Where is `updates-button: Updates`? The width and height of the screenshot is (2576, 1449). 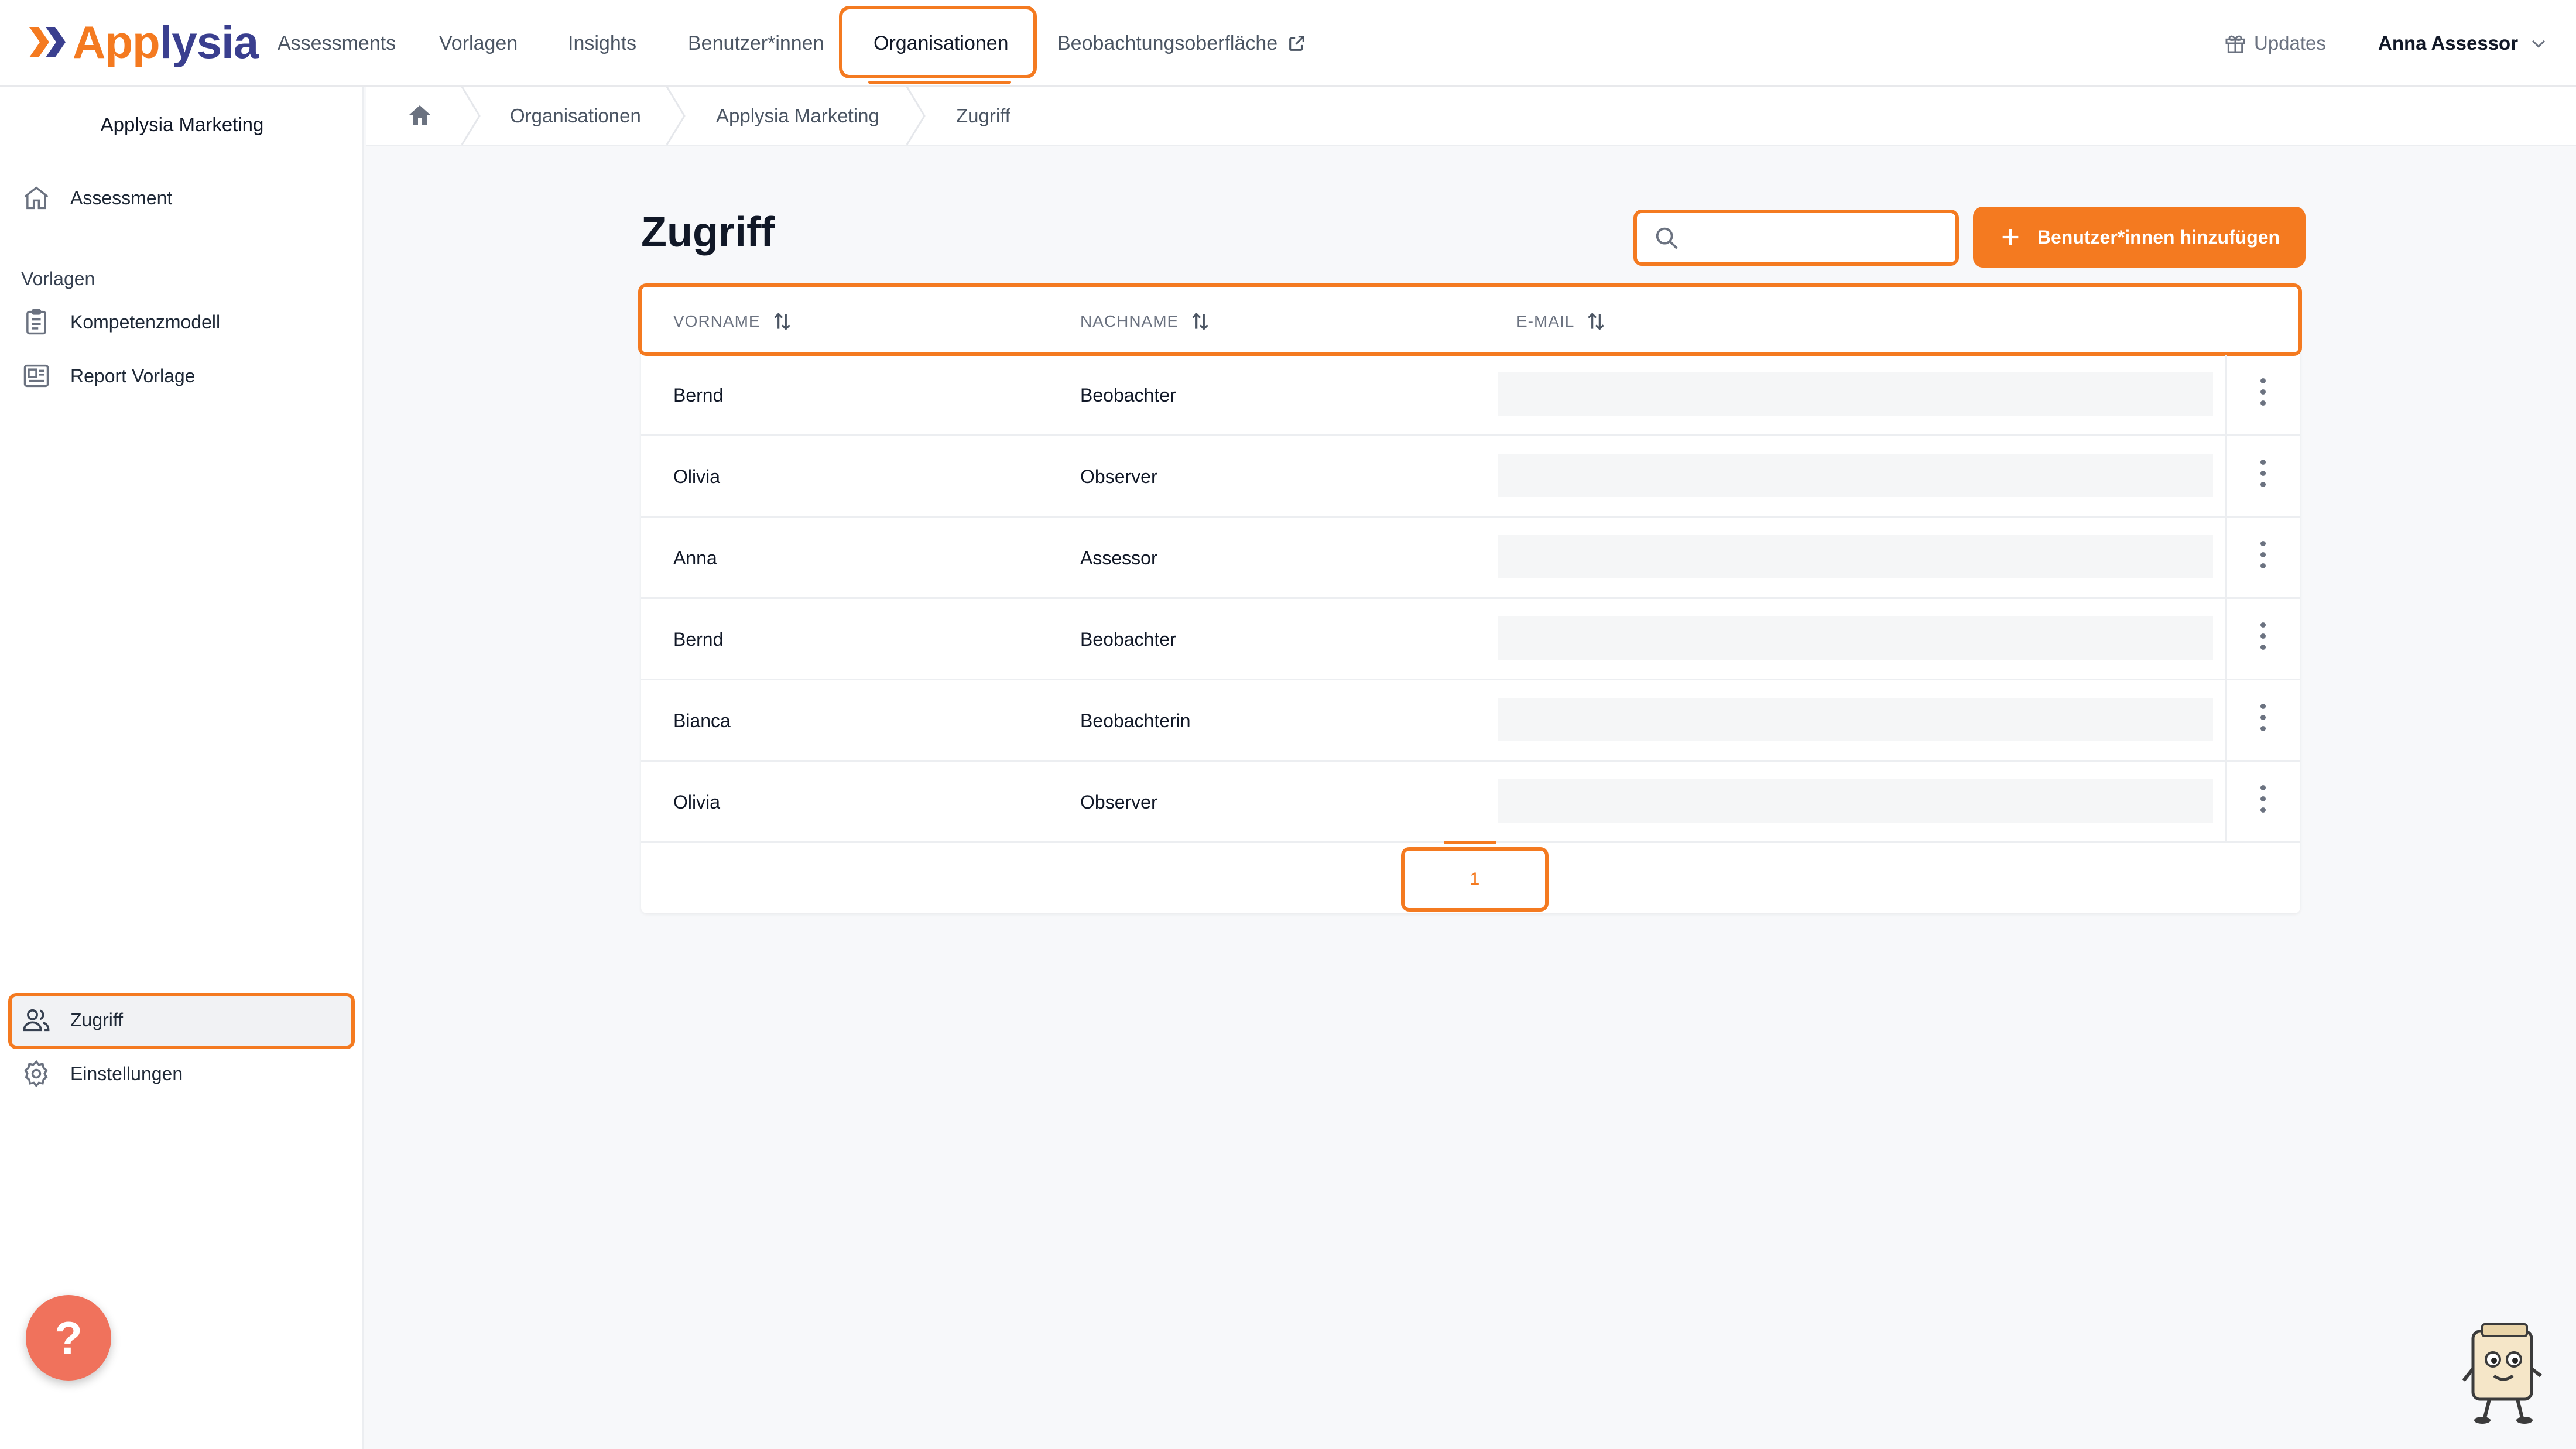 updates-button: Updates is located at coordinates (2275, 43).